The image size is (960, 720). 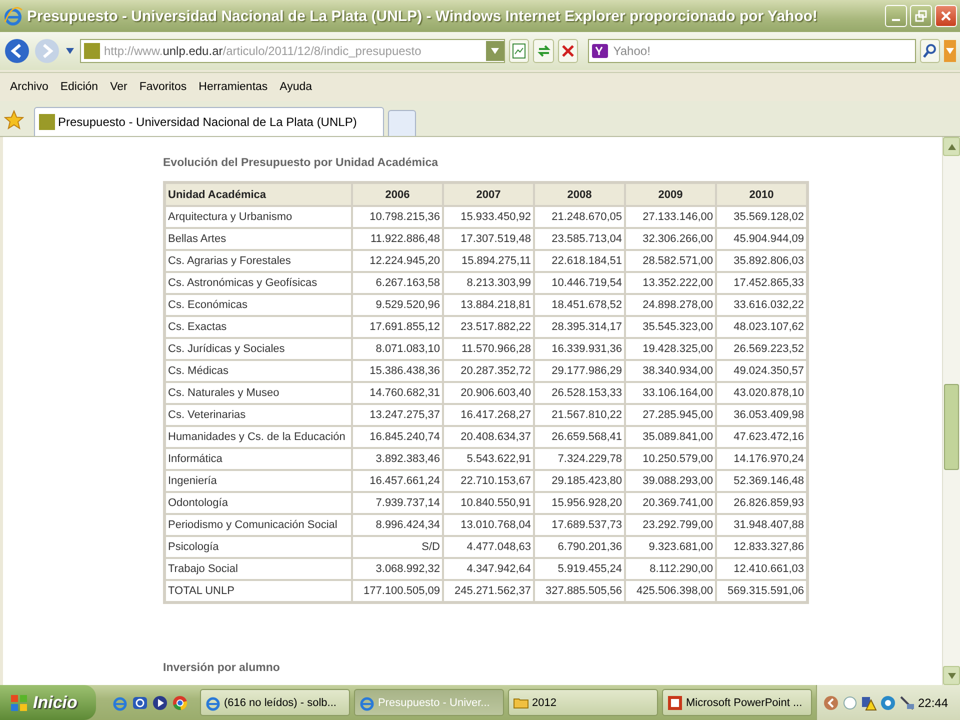 What do you see at coordinates (579, 261) in the screenshot?
I see `table-cell: 22.618.184,51` at bounding box center [579, 261].